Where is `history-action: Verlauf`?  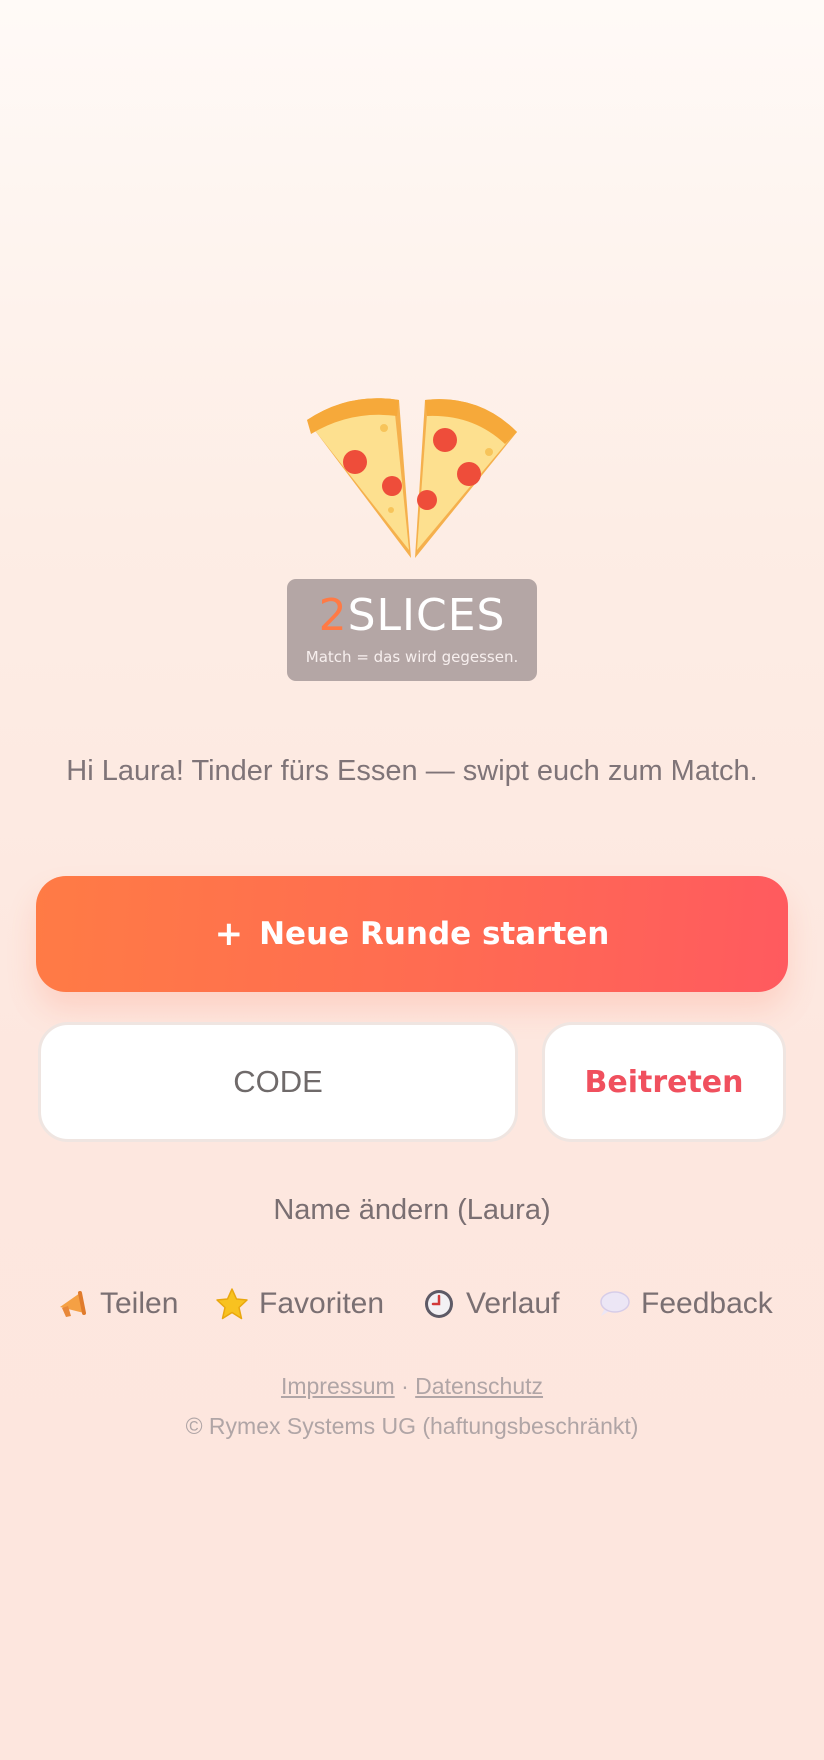 history-action: Verlauf is located at coordinates (490, 1304).